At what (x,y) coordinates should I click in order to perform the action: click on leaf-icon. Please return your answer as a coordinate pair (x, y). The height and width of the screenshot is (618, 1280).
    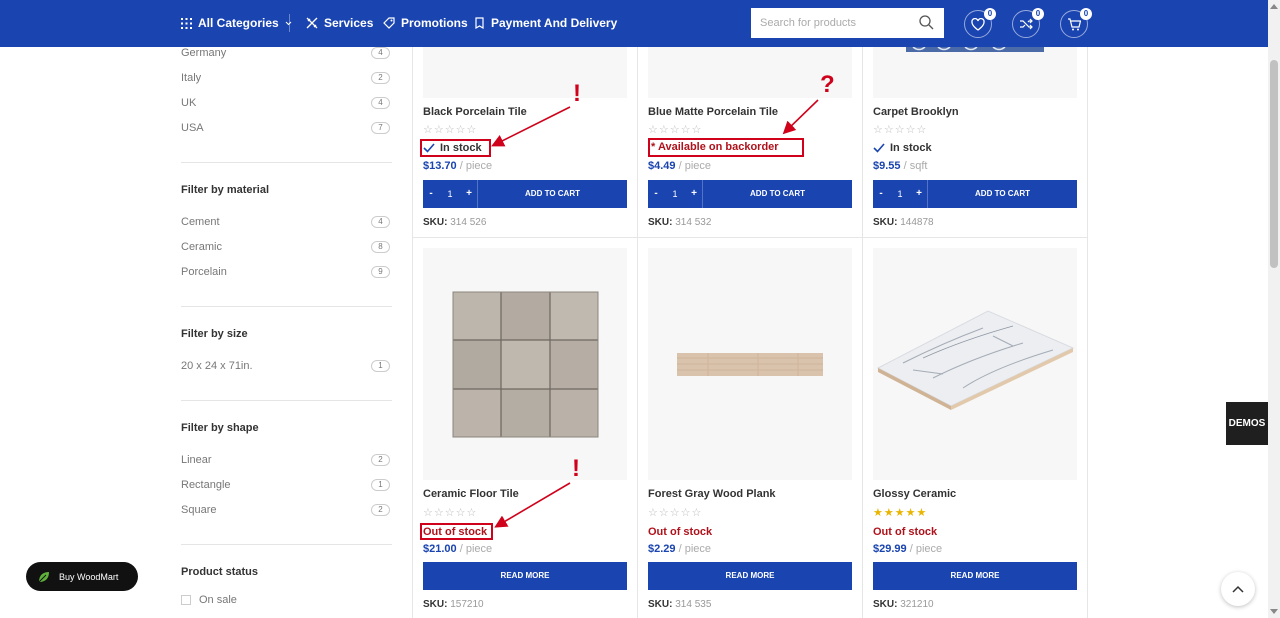
    Looking at the image, I should click on (43, 576).